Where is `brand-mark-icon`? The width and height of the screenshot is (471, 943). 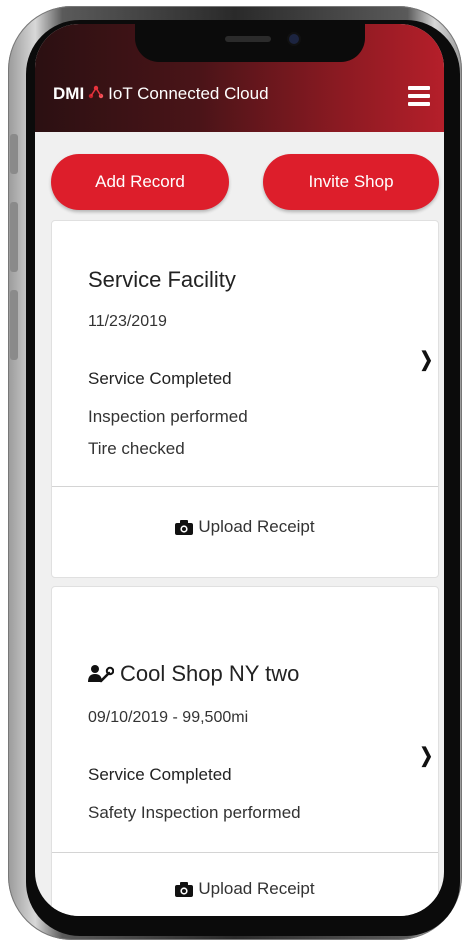 brand-mark-icon is located at coordinates (96, 94).